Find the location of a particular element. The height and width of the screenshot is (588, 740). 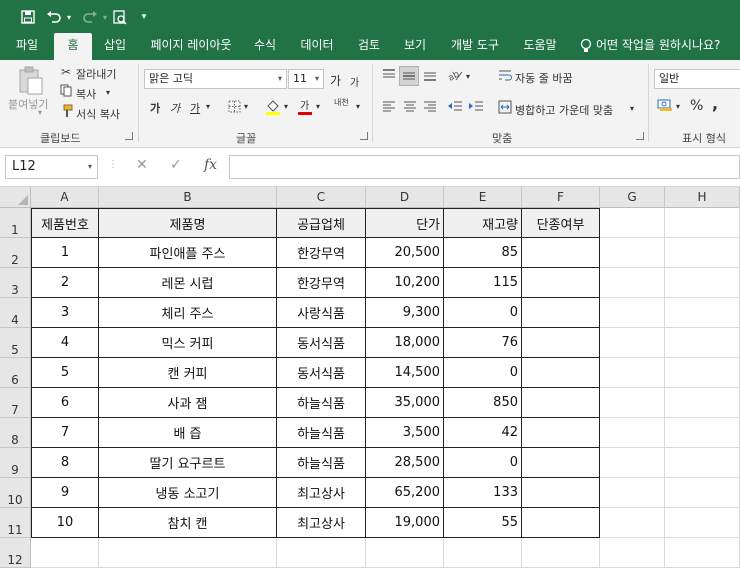

cell-c12 is located at coordinates (321, 553).